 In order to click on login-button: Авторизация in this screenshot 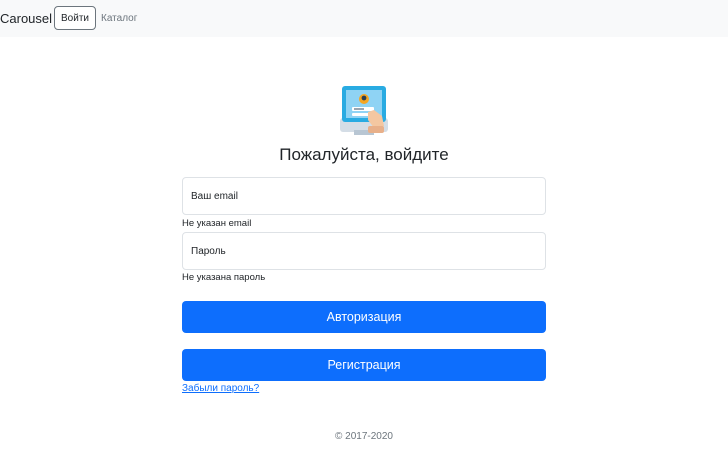, I will do `click(364, 317)`.